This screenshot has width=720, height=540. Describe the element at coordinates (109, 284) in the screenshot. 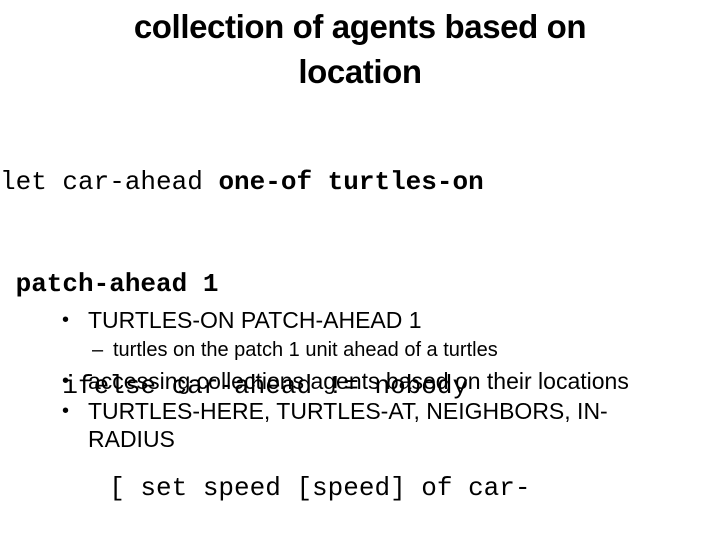

I see `code-line-2-bold: patch-ahead 1` at that location.